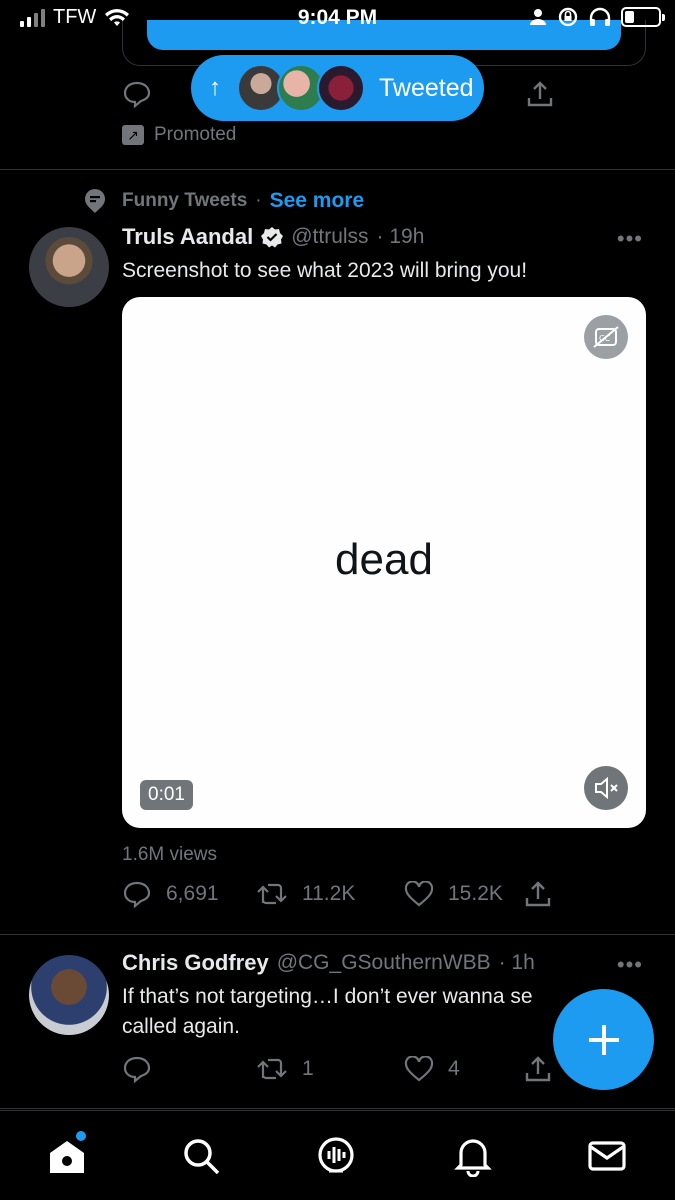 This screenshot has width=675, height=1200. Describe the element at coordinates (192, 893) in the screenshot. I see `reply-count: 6,691` at that location.